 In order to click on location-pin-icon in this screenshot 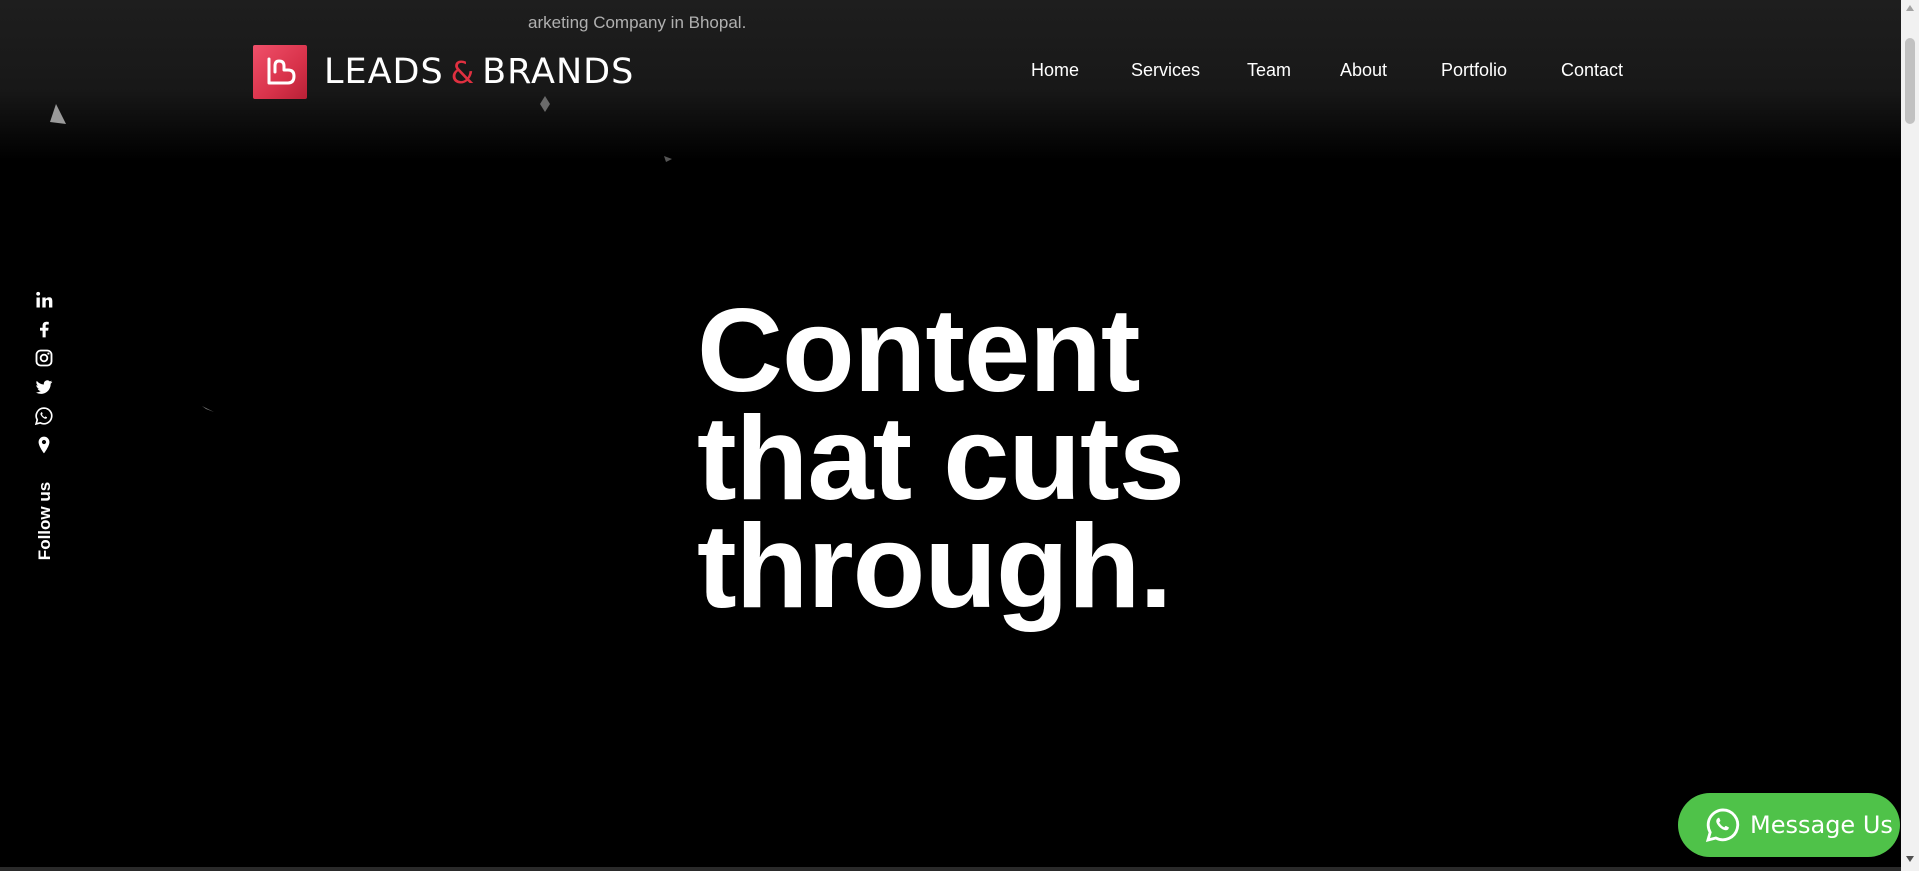, I will do `click(44, 445)`.